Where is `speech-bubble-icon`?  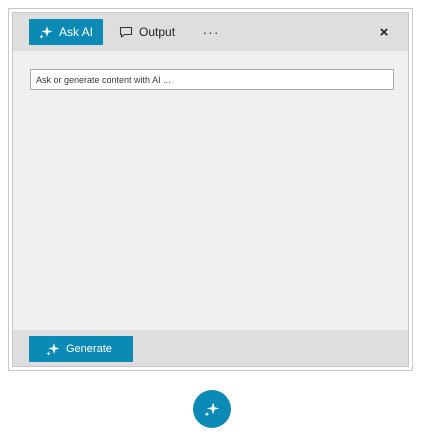
speech-bubble-icon is located at coordinates (126, 32).